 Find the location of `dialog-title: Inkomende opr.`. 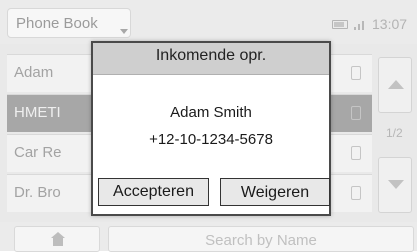

dialog-title: Inkomende opr. is located at coordinates (211, 55).